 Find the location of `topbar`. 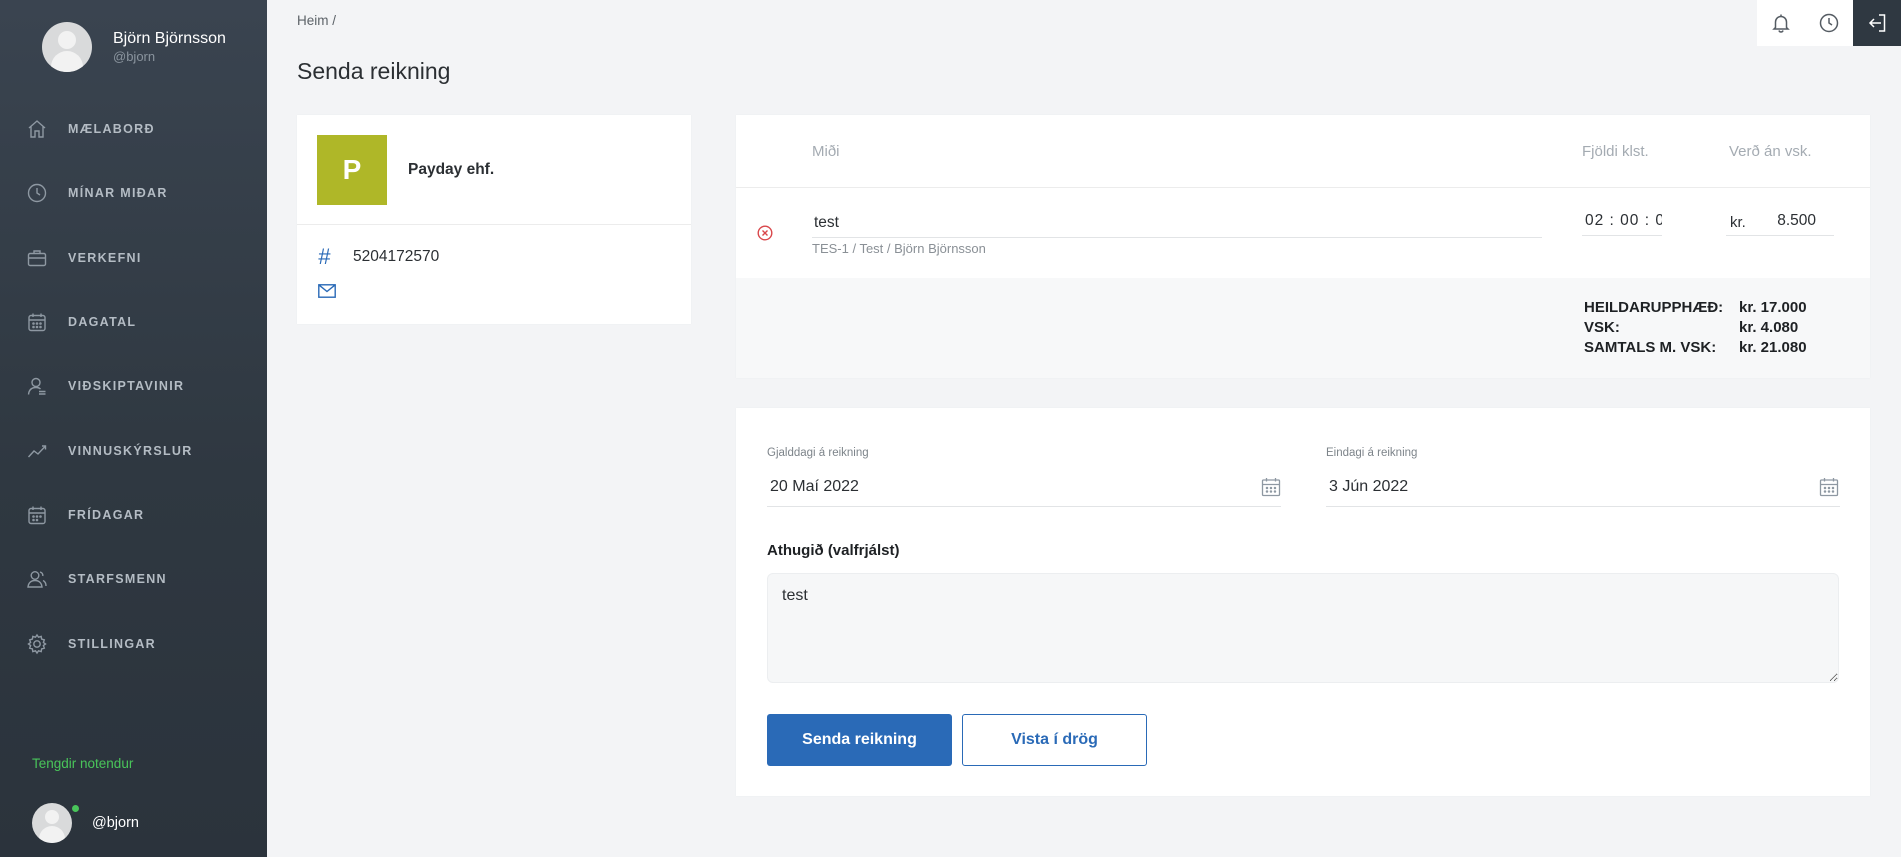

topbar is located at coordinates (1829, 23).